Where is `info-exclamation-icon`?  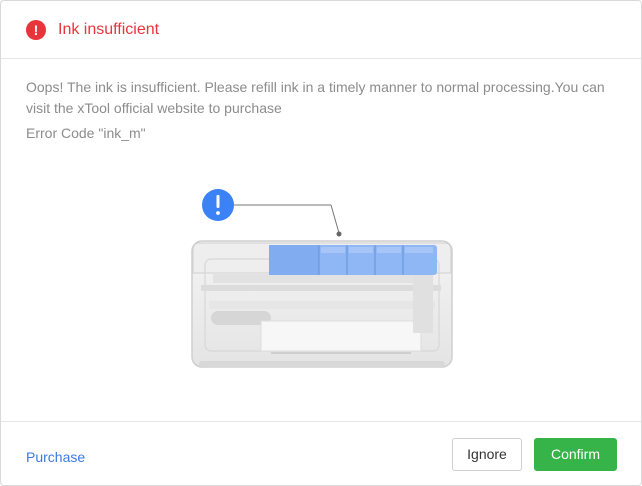 info-exclamation-icon is located at coordinates (218, 205).